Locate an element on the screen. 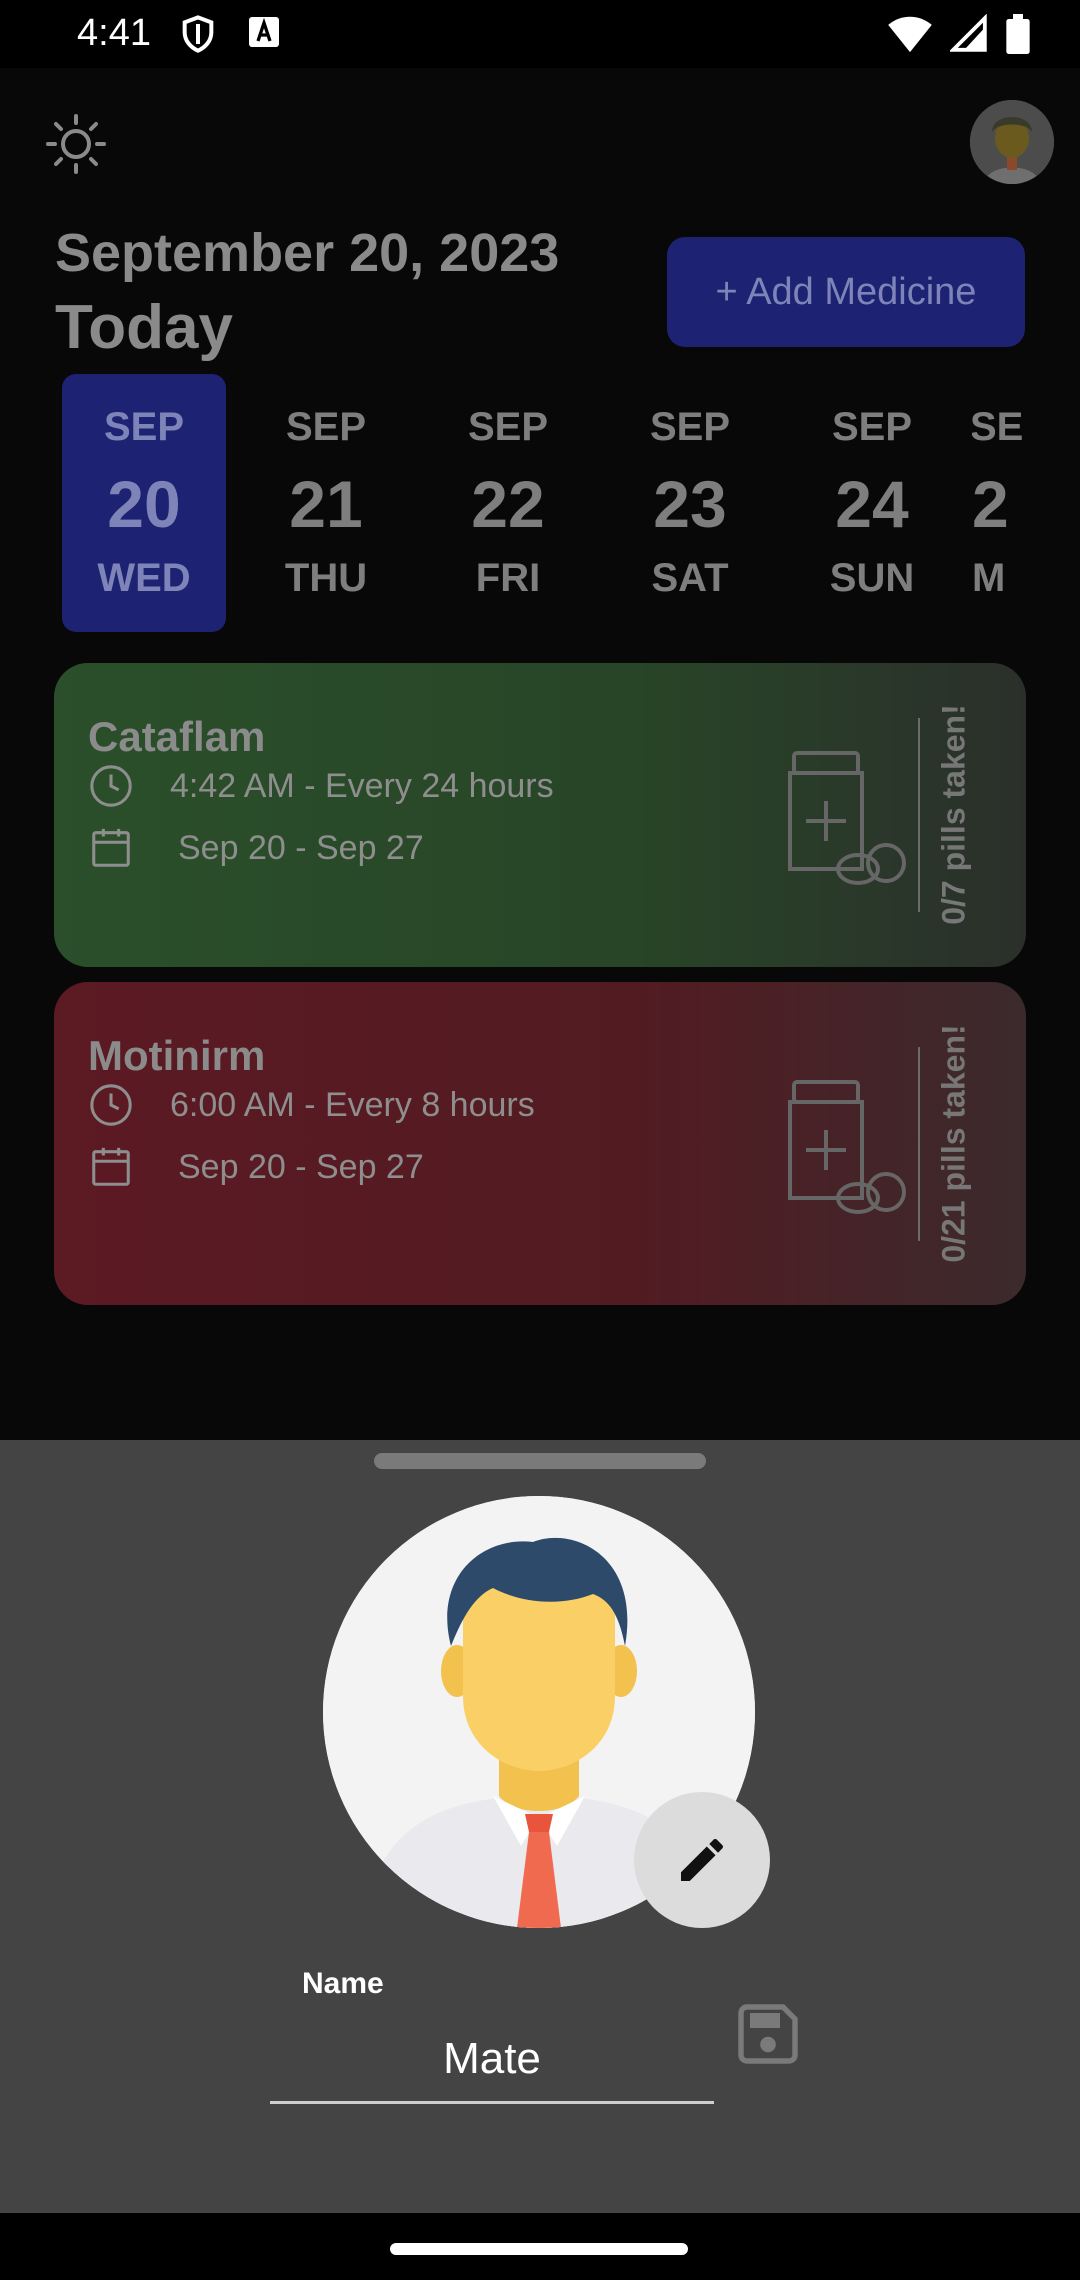 Image resolution: width=1080 pixels, height=2280 pixels. day-weekday: THU is located at coordinates (326, 578).